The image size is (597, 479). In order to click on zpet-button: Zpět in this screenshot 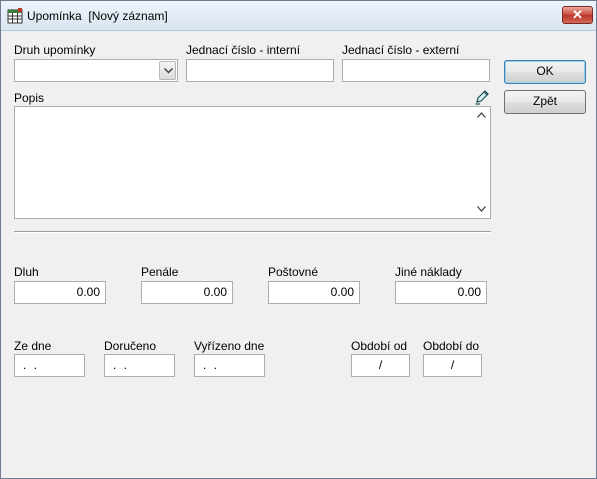, I will do `click(545, 102)`.